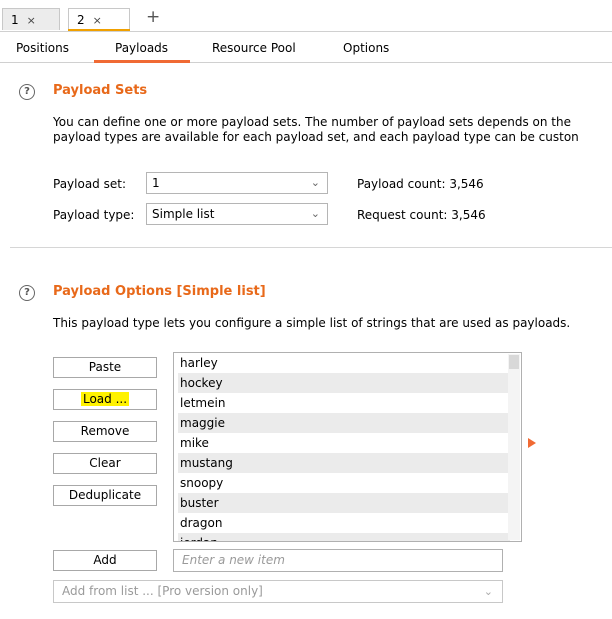 Image resolution: width=612 pixels, height=619 pixels. What do you see at coordinates (105, 463) in the screenshot?
I see `clear-button: Clear` at bounding box center [105, 463].